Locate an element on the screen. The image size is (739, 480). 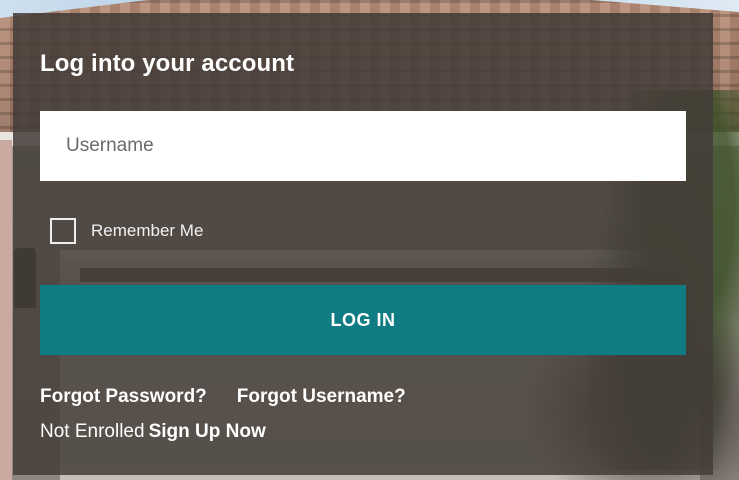
login-title: Log into your account is located at coordinates (167, 63).